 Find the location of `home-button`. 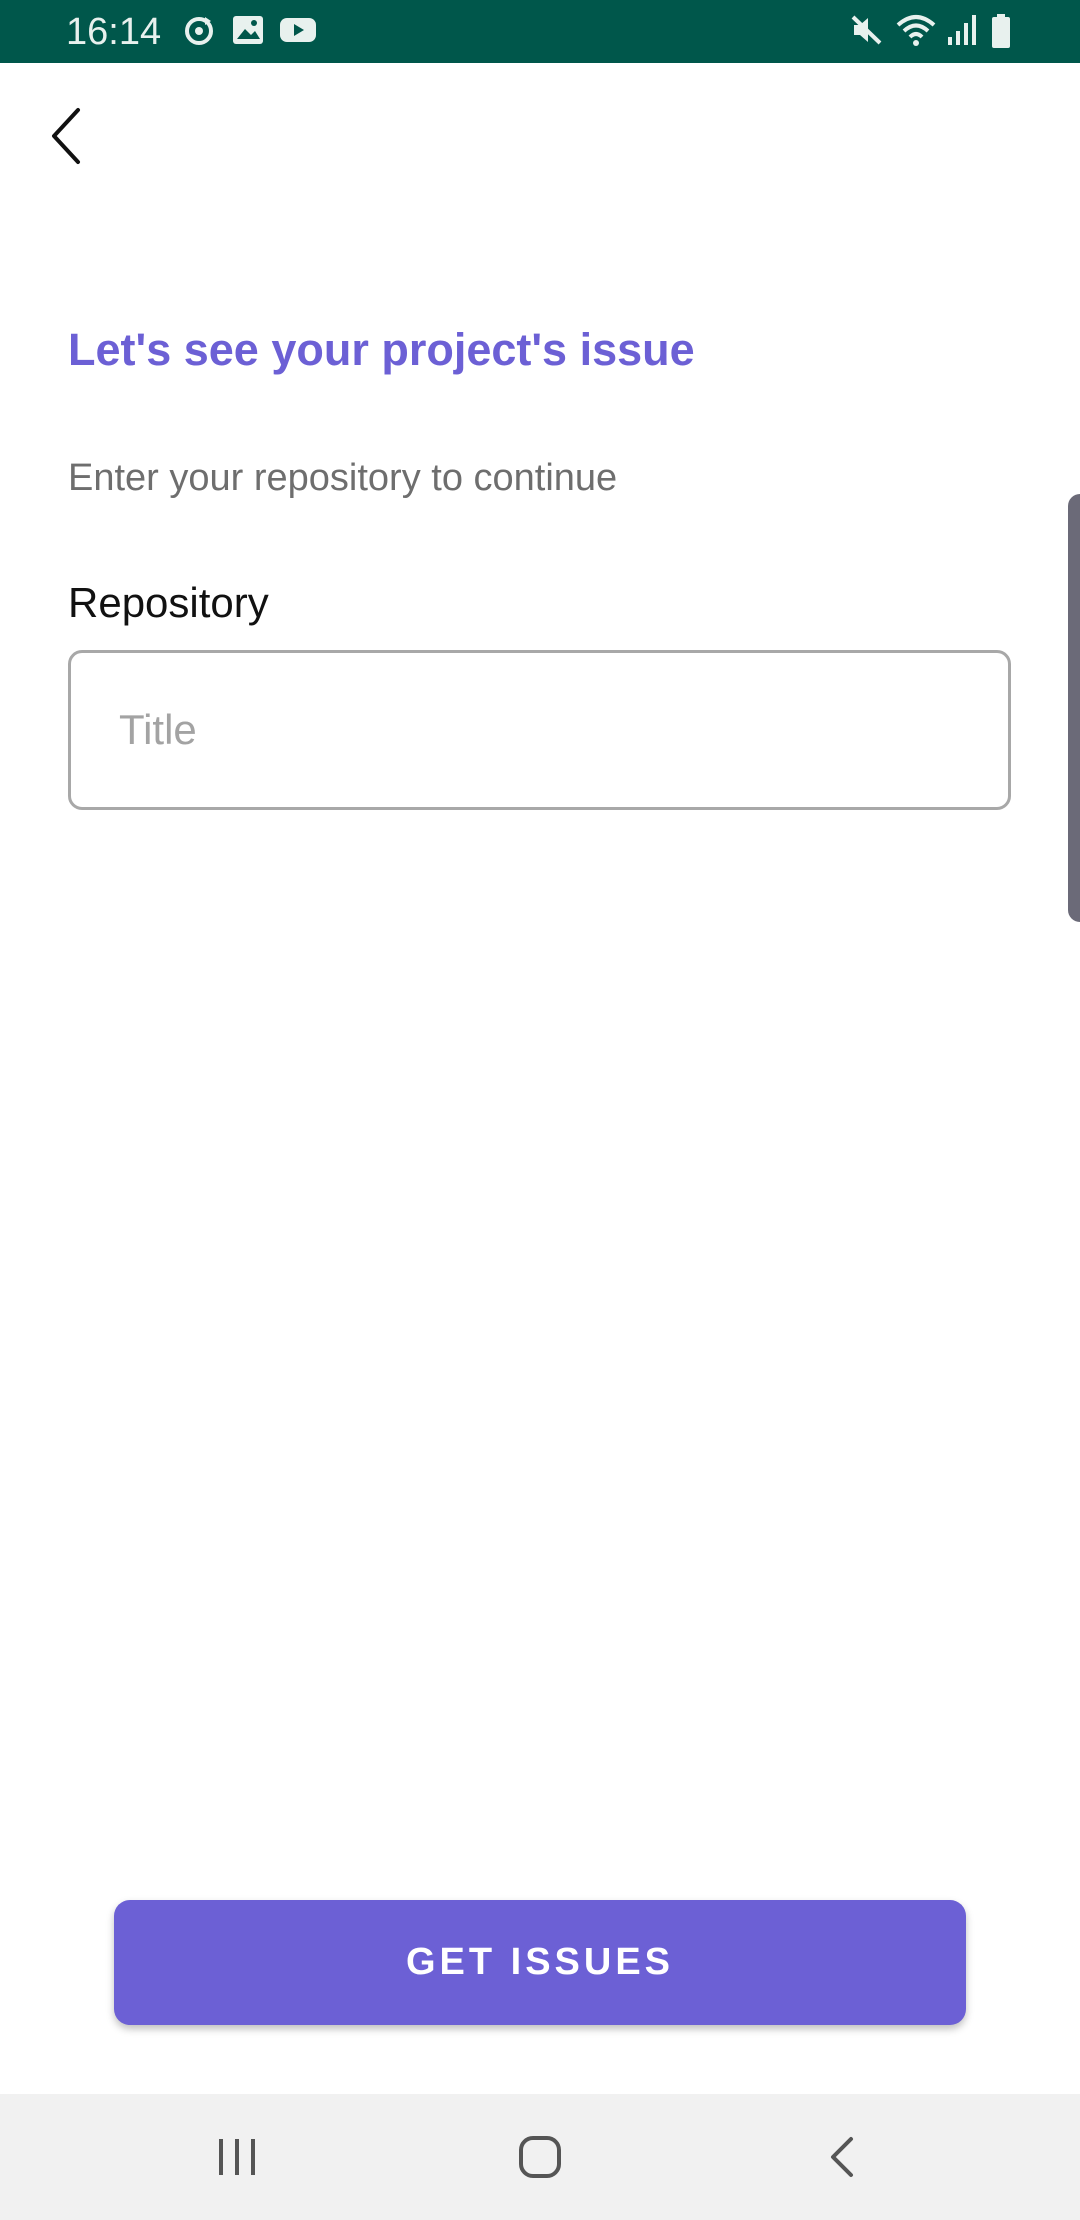

home-button is located at coordinates (540, 2157).